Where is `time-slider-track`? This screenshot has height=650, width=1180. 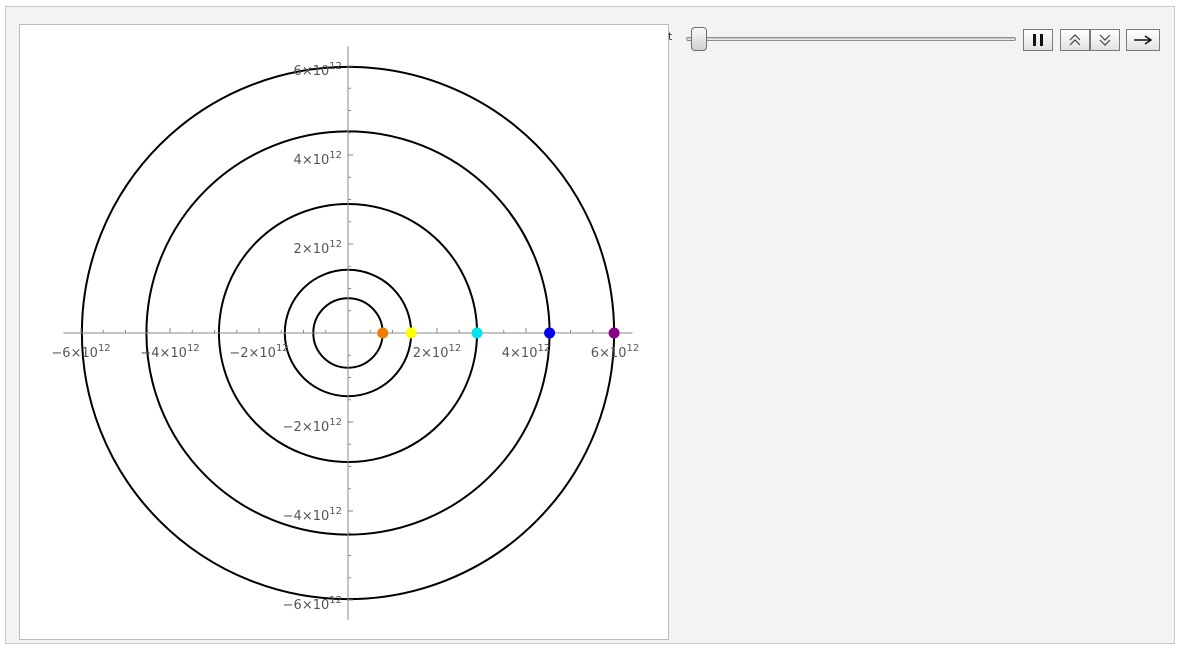 time-slider-track is located at coordinates (851, 39).